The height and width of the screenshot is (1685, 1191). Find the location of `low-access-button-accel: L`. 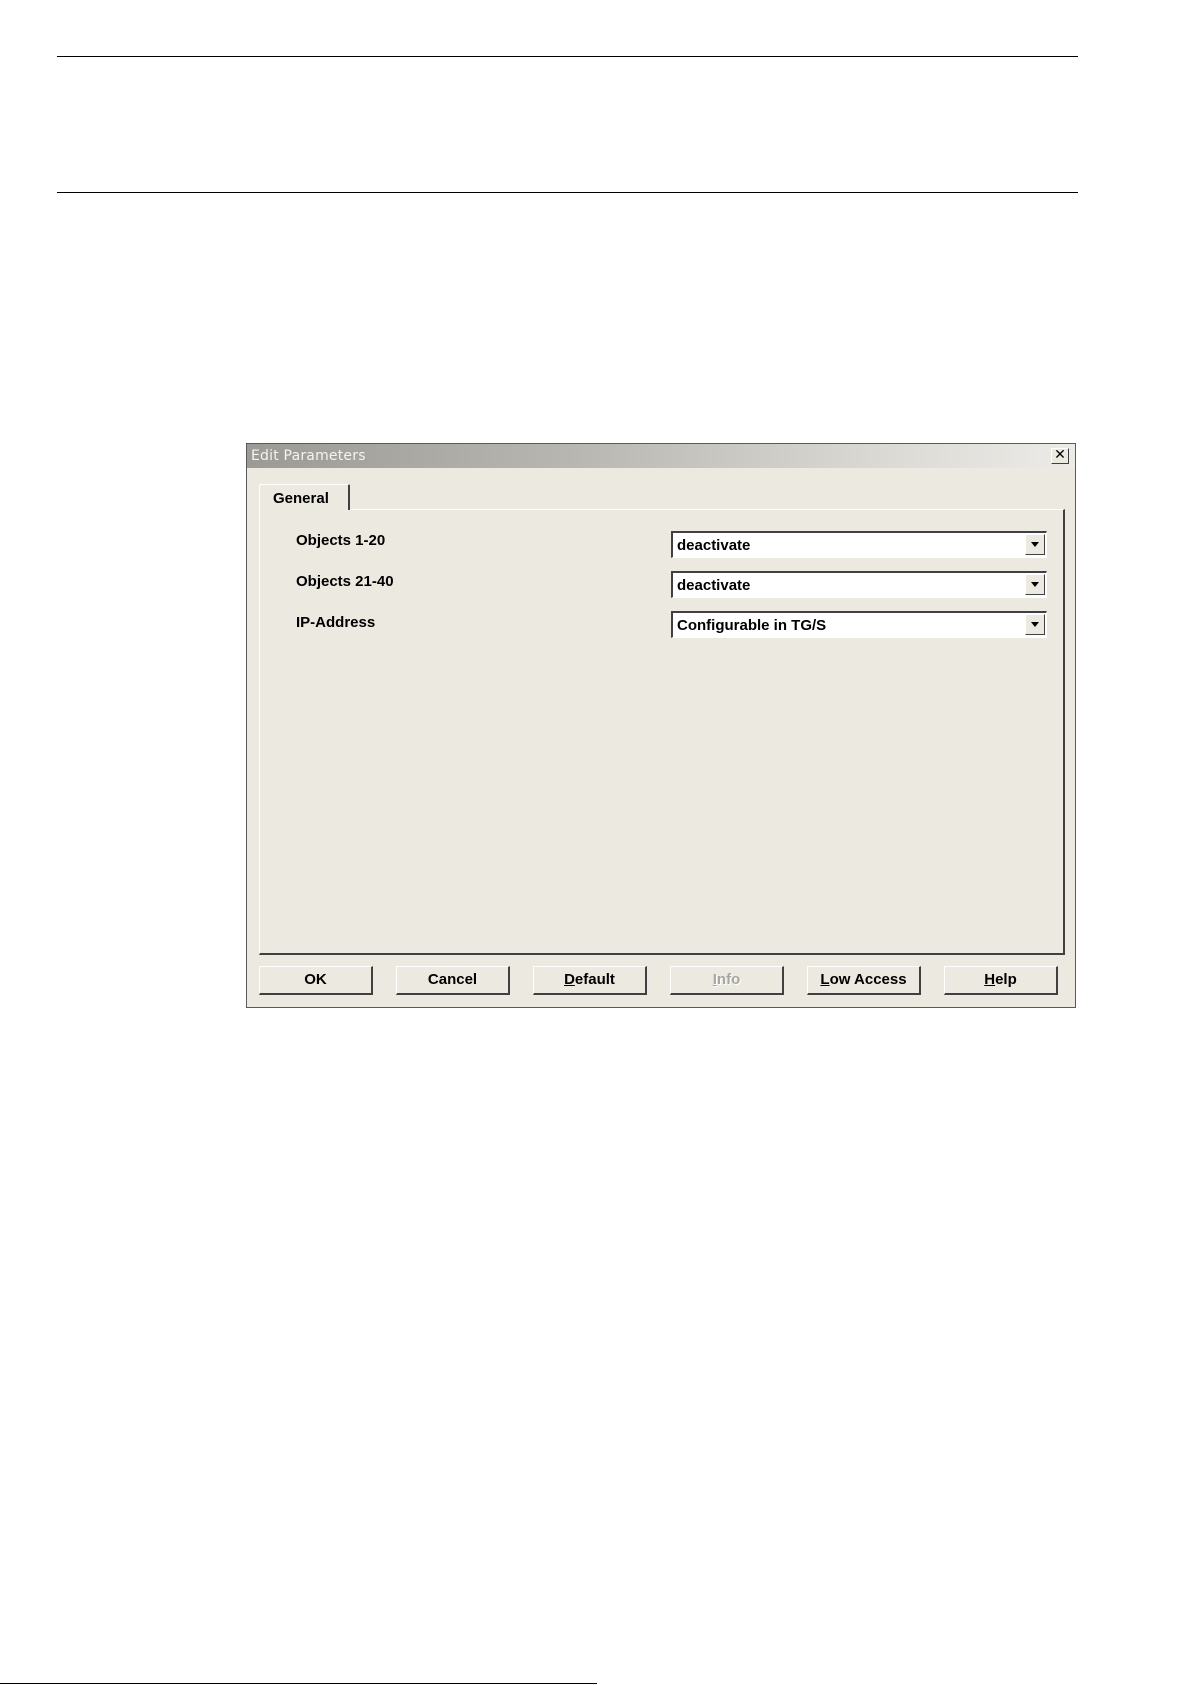

low-access-button-accel: L is located at coordinates (825, 979).